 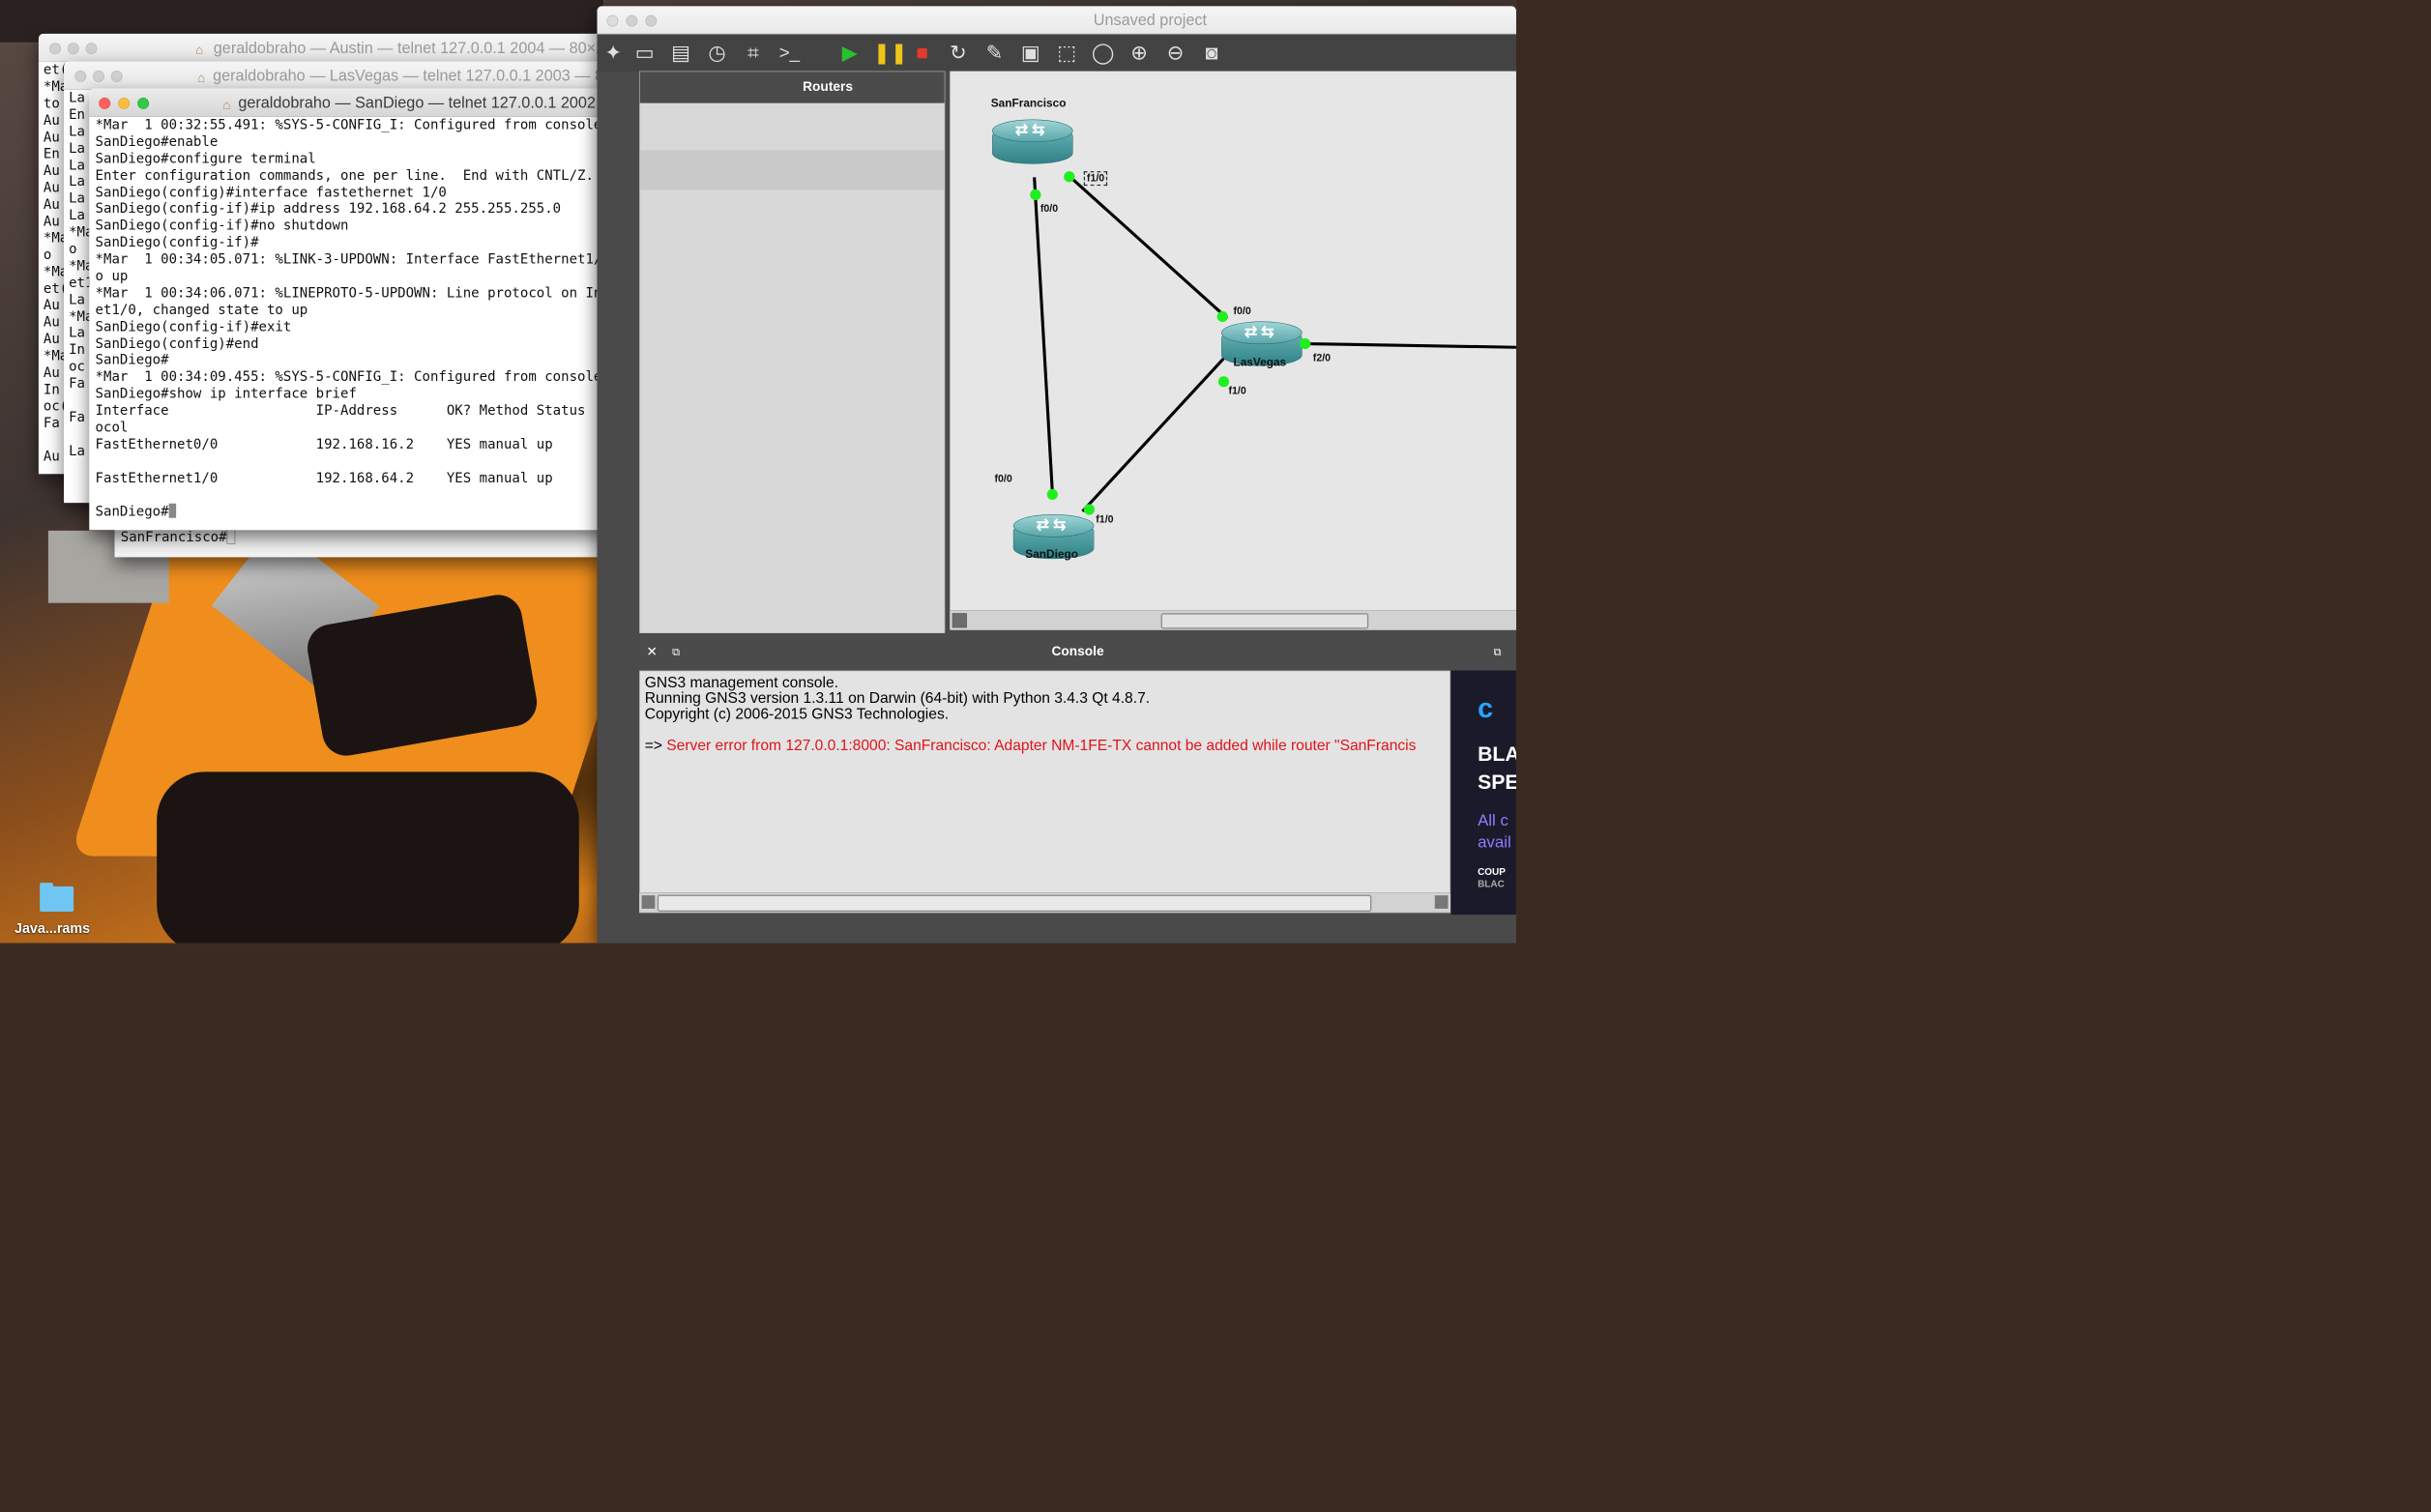 I want to click on node-label-sanfrancisco: SanFrancisco, so click(x=1028, y=103).